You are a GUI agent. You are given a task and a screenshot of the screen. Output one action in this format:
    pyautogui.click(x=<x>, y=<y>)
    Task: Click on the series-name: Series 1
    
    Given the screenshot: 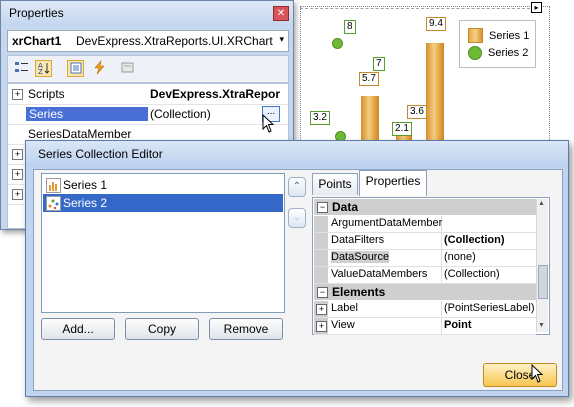 What is the action you would take?
    pyautogui.click(x=85, y=185)
    